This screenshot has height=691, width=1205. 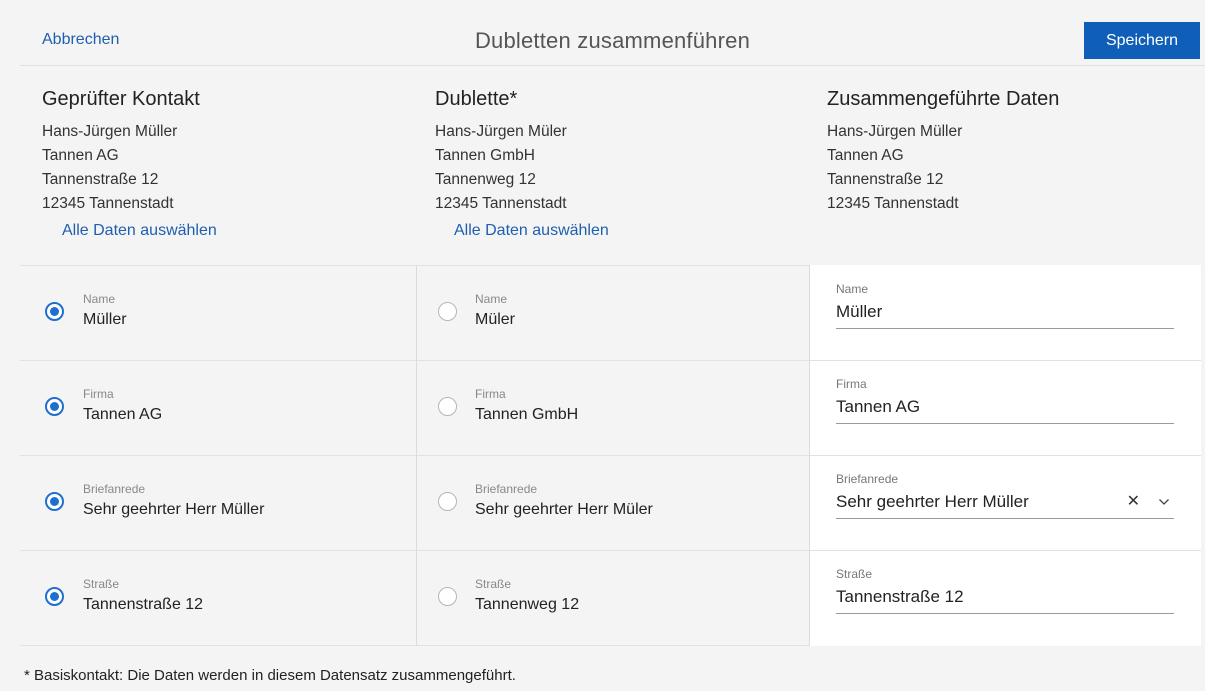 I want to click on chevron-down-icon, so click(x=1164, y=502).